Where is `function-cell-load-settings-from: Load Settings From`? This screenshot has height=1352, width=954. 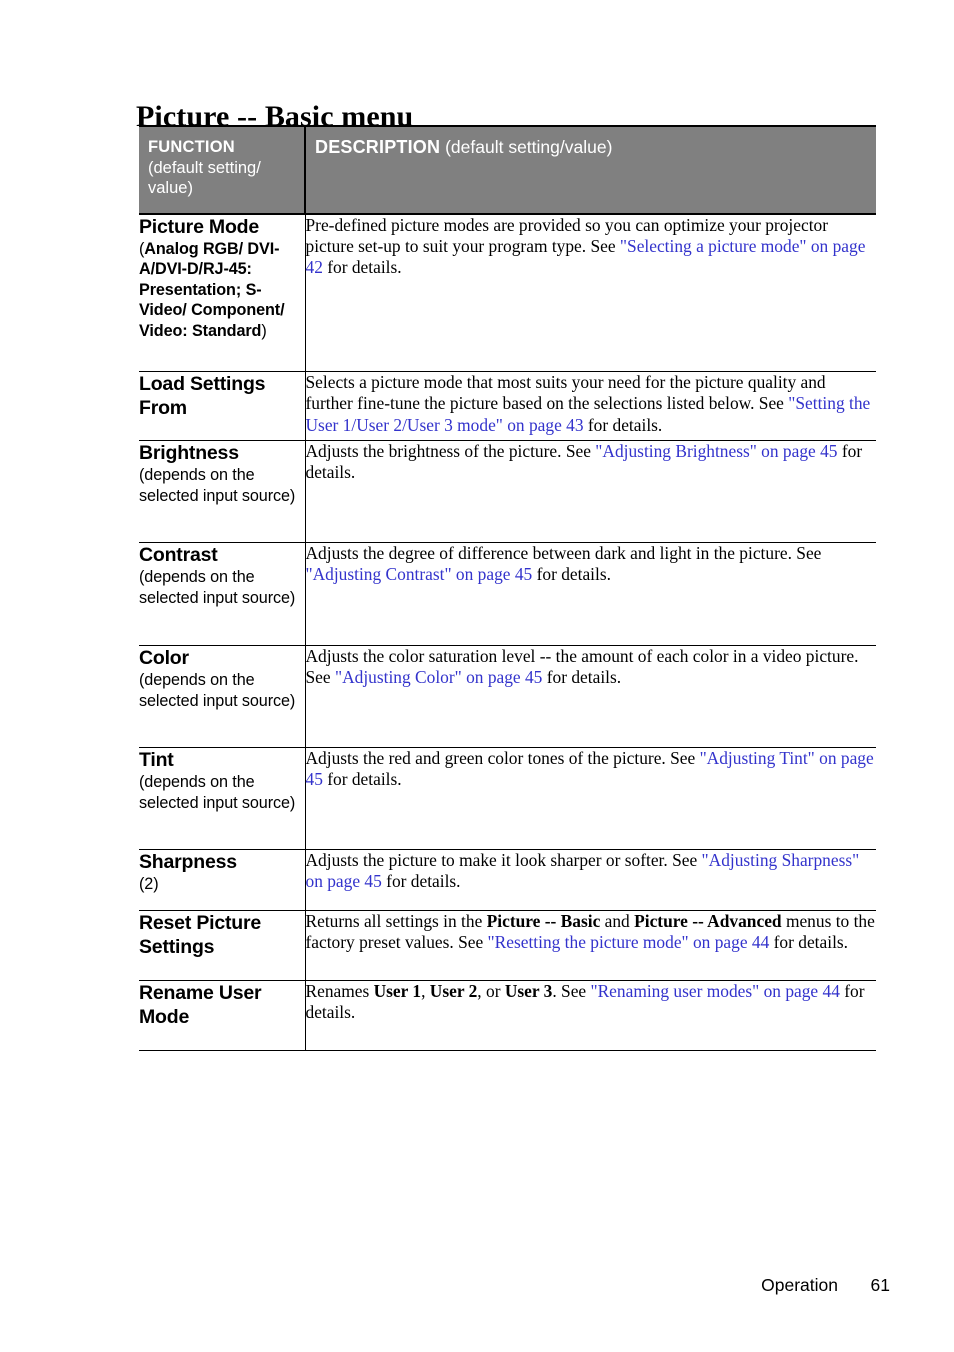 function-cell-load-settings-from: Load Settings From is located at coordinates (222, 406).